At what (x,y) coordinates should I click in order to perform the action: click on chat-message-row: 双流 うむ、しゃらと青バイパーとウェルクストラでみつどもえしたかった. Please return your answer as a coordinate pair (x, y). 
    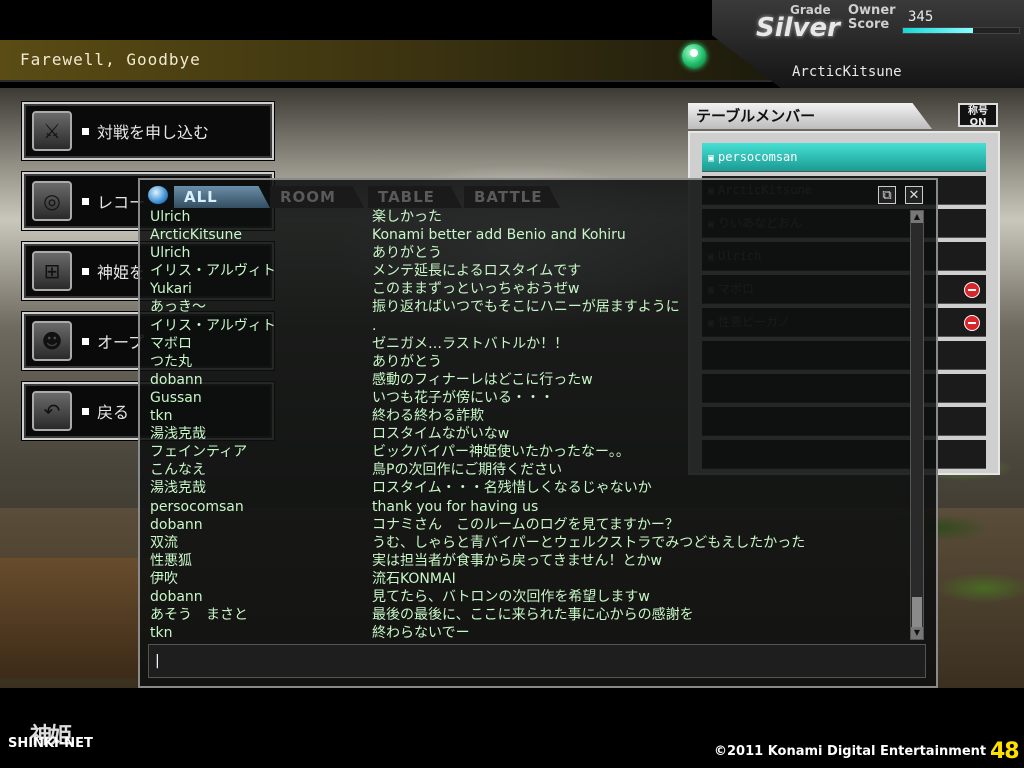
    Looking at the image, I should click on (529, 543).